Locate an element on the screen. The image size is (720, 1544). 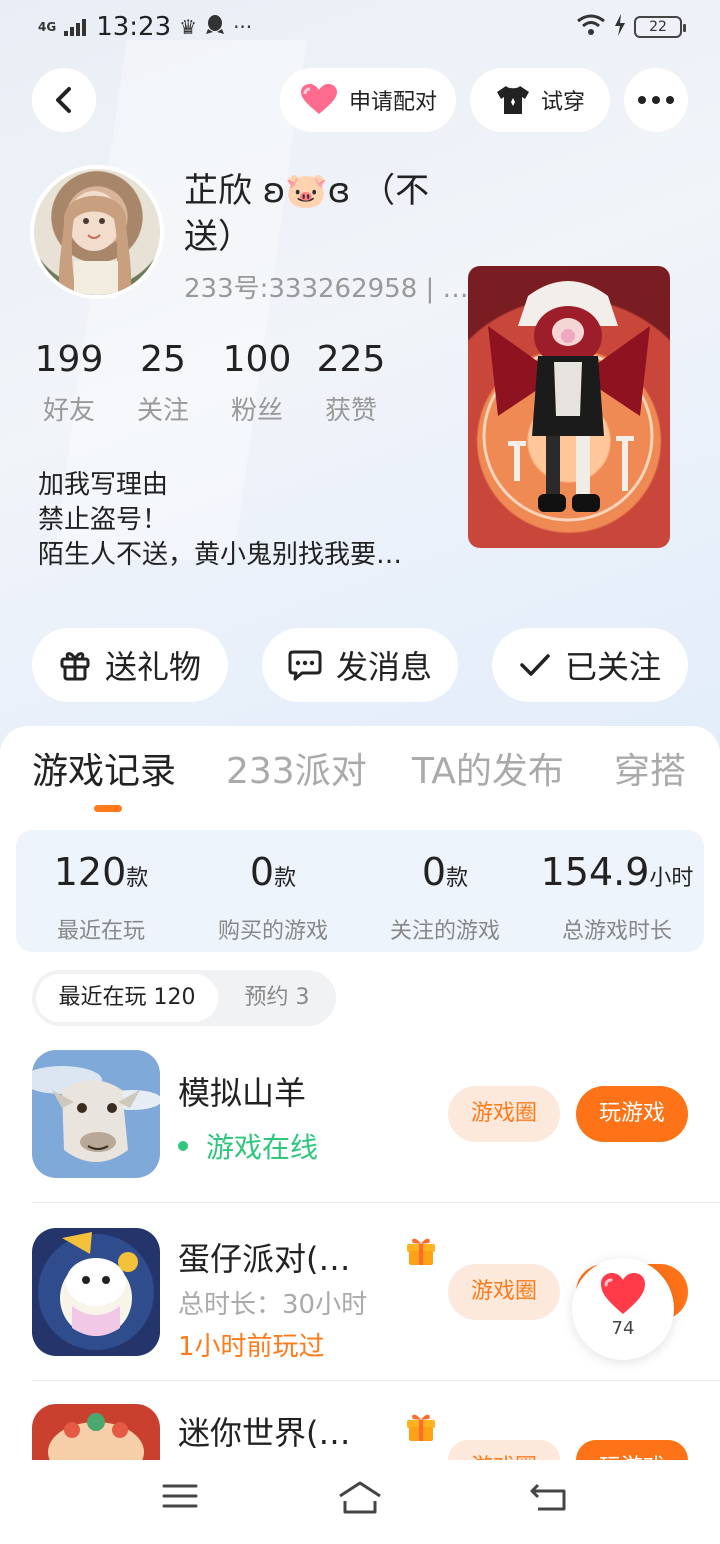
more-options-button is located at coordinates (656, 100).